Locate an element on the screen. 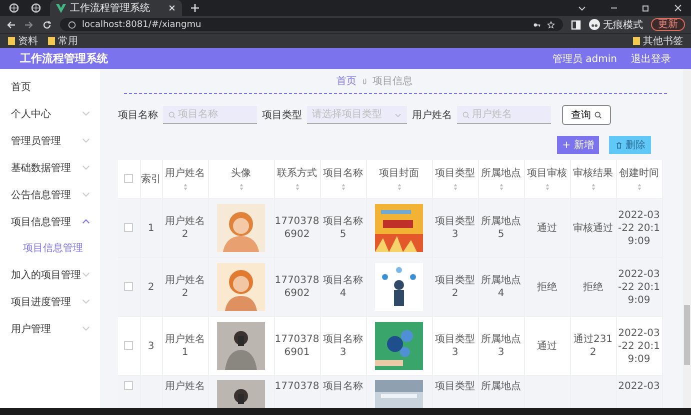 This screenshot has width=691, height=415. app-title: 工作流程管理系统 is located at coordinates (64, 58).